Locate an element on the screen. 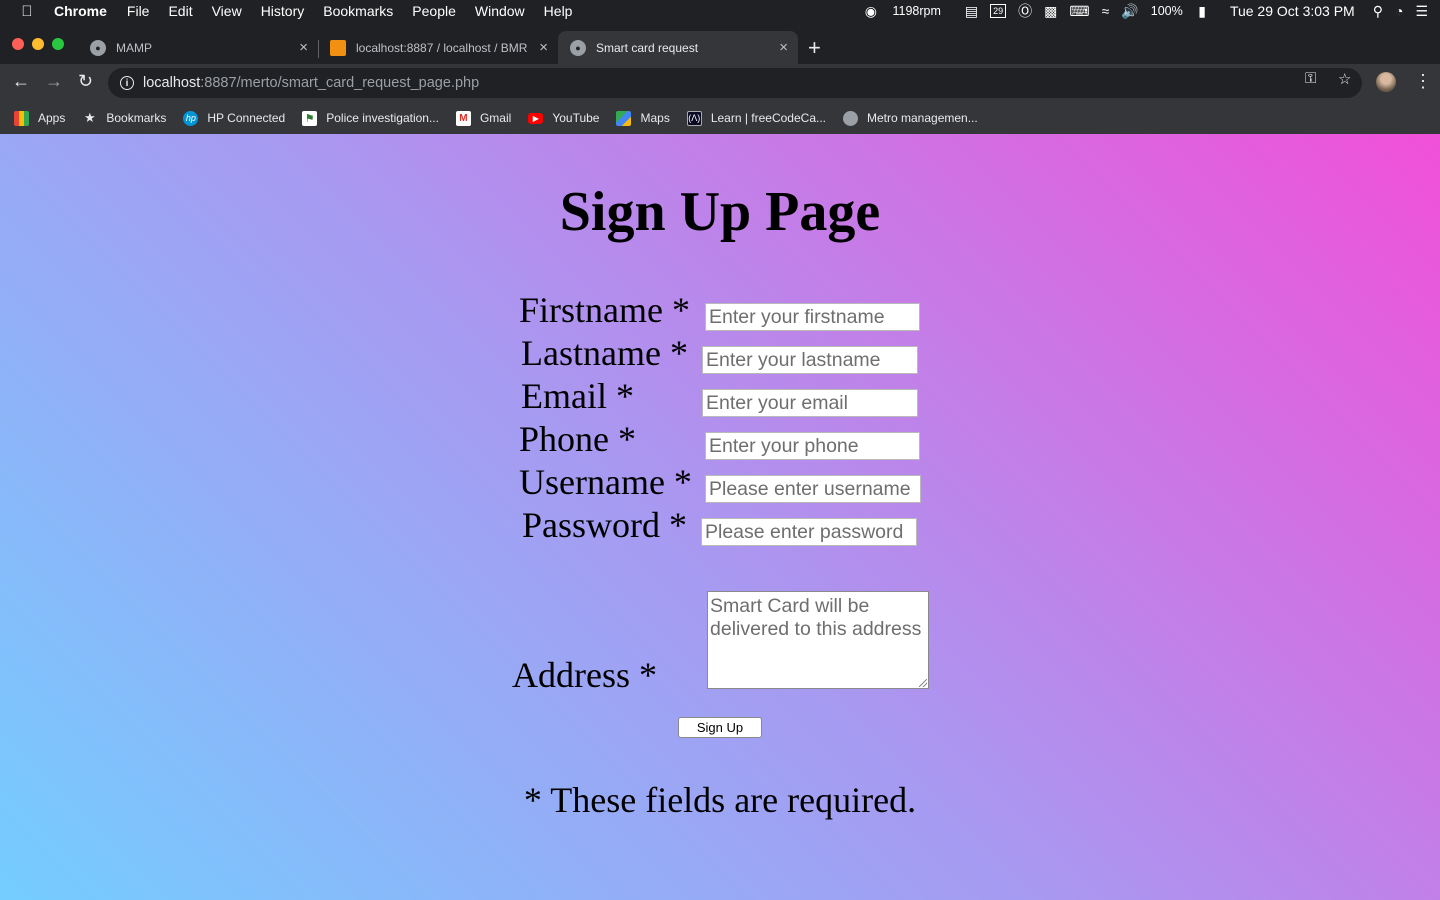  hp-icon: hp is located at coordinates (191, 118).